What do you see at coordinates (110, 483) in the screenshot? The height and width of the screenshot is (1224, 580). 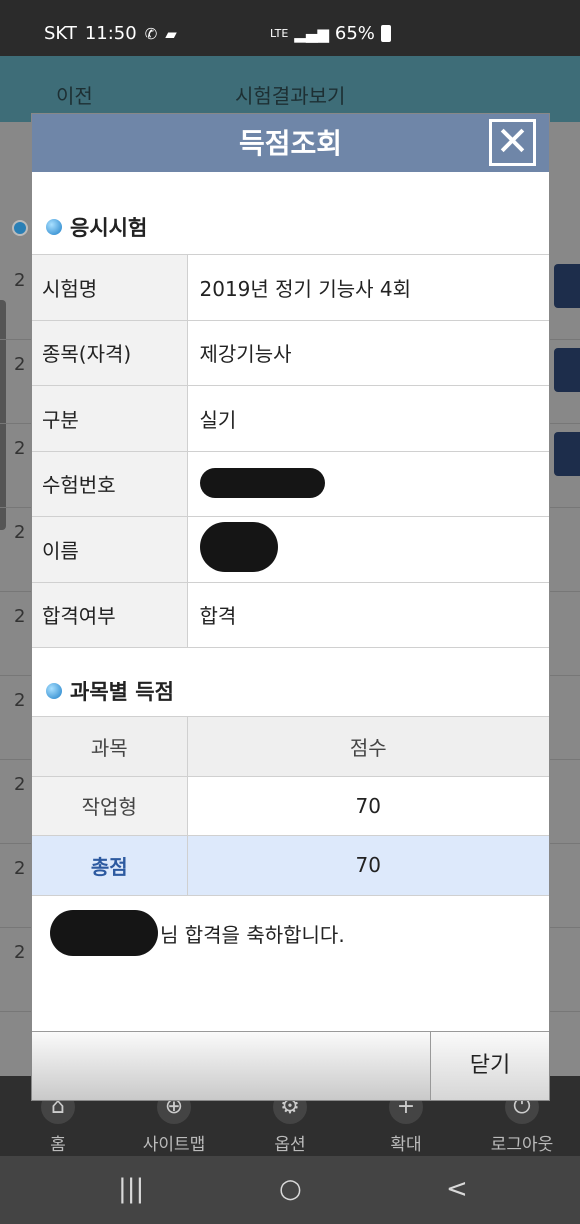 I see `info-label: 수험번호` at bounding box center [110, 483].